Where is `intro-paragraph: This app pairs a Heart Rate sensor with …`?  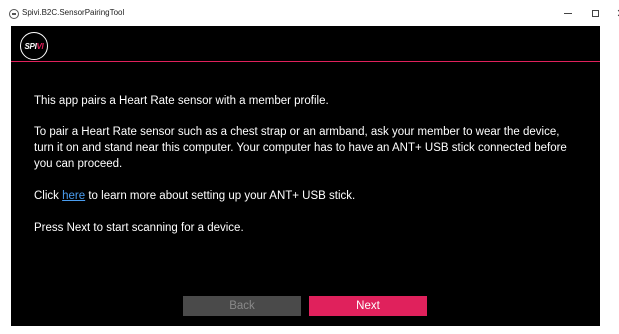 intro-paragraph: This app pairs a Heart Rate sensor with … is located at coordinates (181, 101).